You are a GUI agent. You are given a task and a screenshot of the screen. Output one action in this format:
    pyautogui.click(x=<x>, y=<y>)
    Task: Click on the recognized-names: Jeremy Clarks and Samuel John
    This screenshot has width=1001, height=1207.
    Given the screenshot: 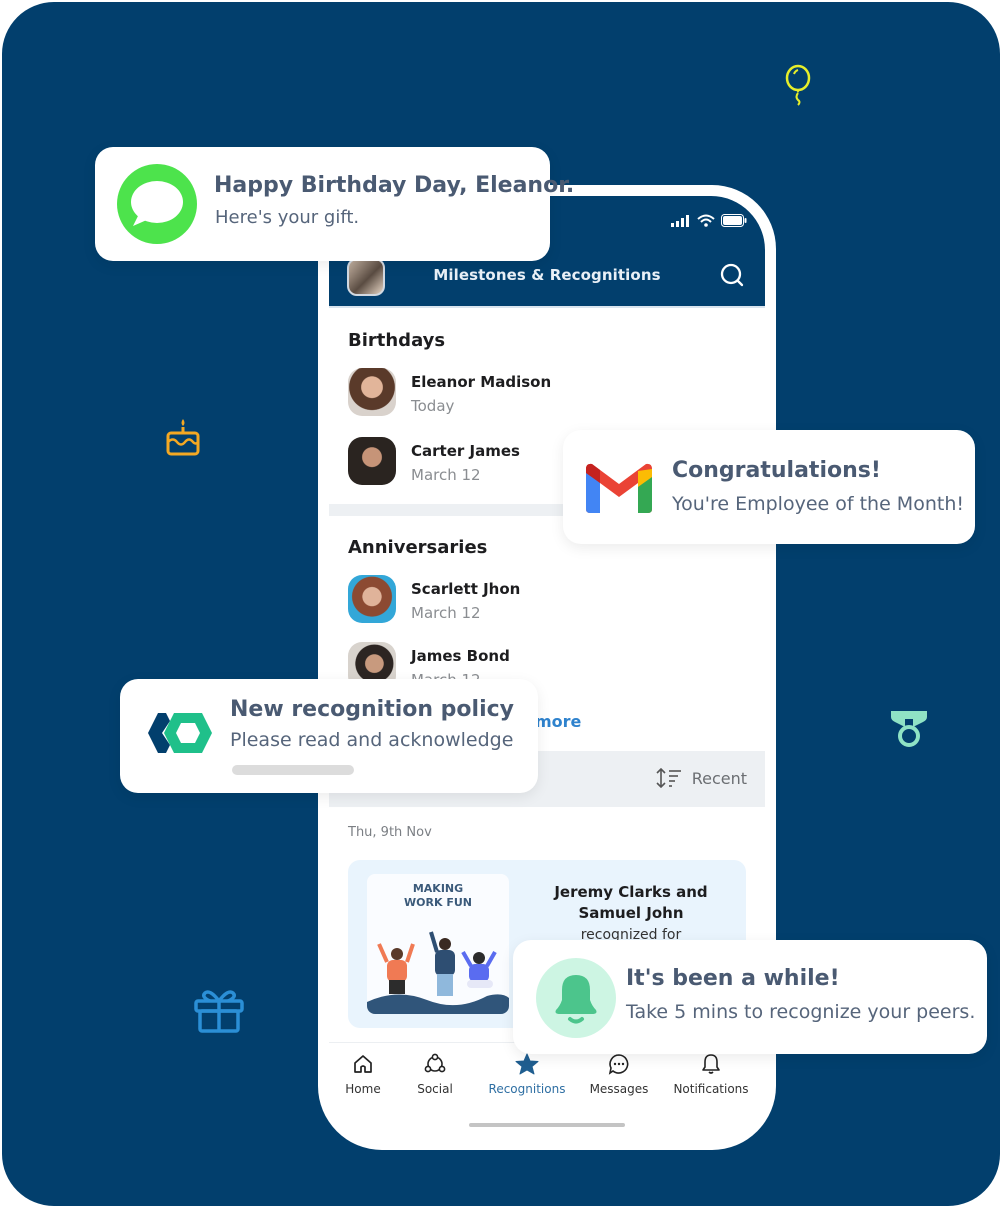 What is the action you would take?
    pyautogui.click(x=631, y=902)
    